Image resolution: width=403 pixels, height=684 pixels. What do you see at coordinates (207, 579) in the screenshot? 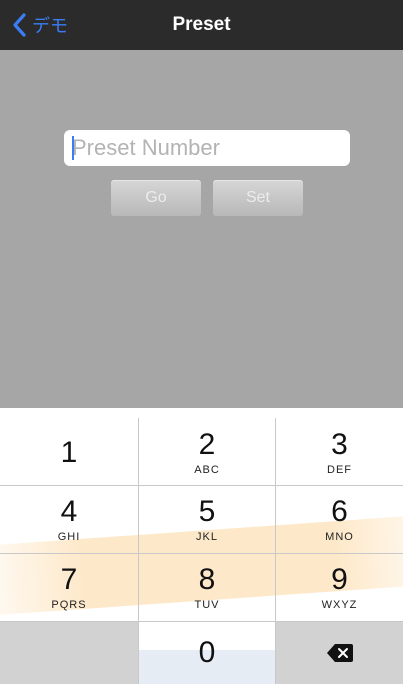
I see `key-digit: 8` at bounding box center [207, 579].